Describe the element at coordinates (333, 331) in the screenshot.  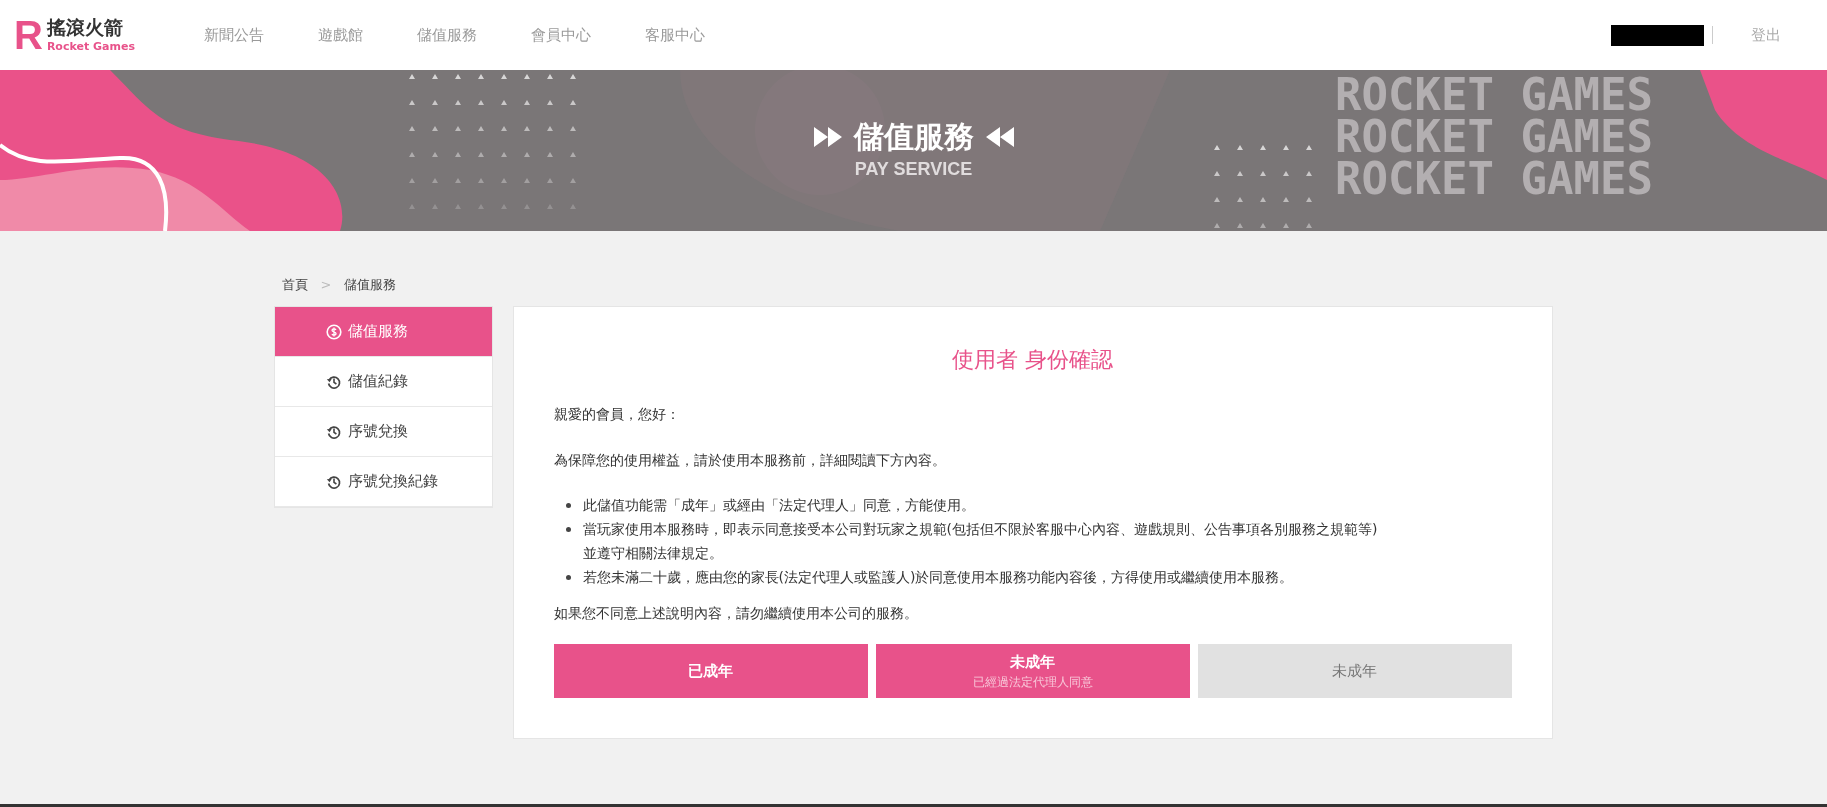
I see `dollar-icon` at that location.